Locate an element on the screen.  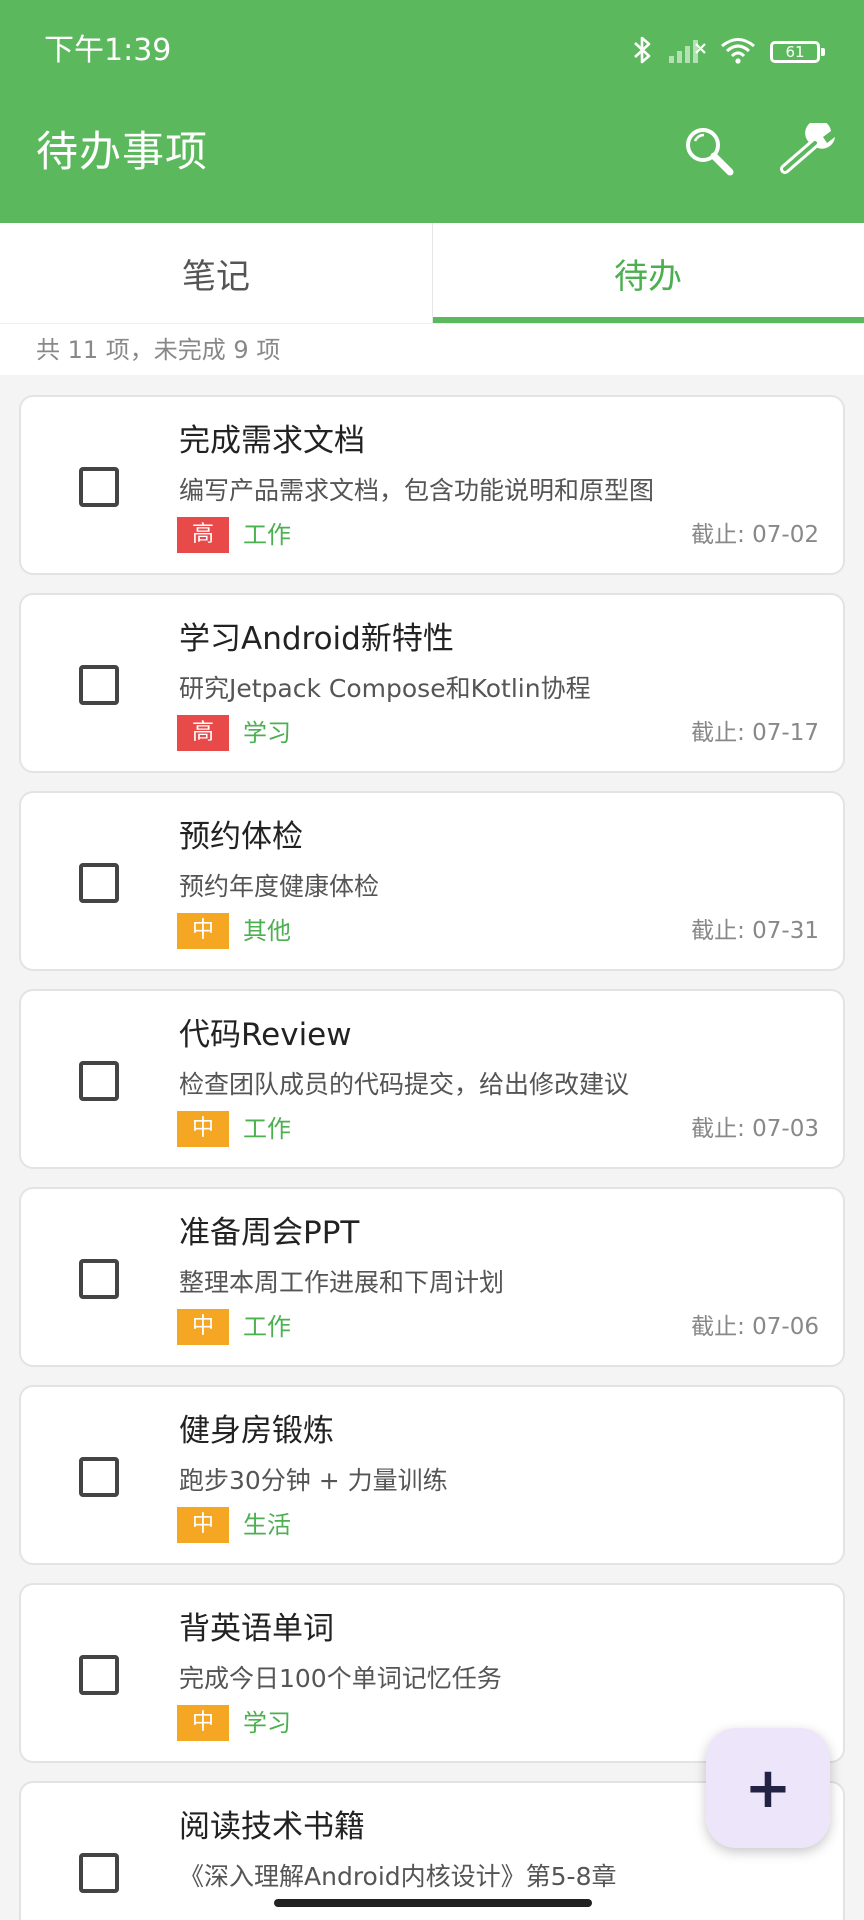
todo-description: 整理本周工作进展和下周计划 is located at coordinates (342, 1282).